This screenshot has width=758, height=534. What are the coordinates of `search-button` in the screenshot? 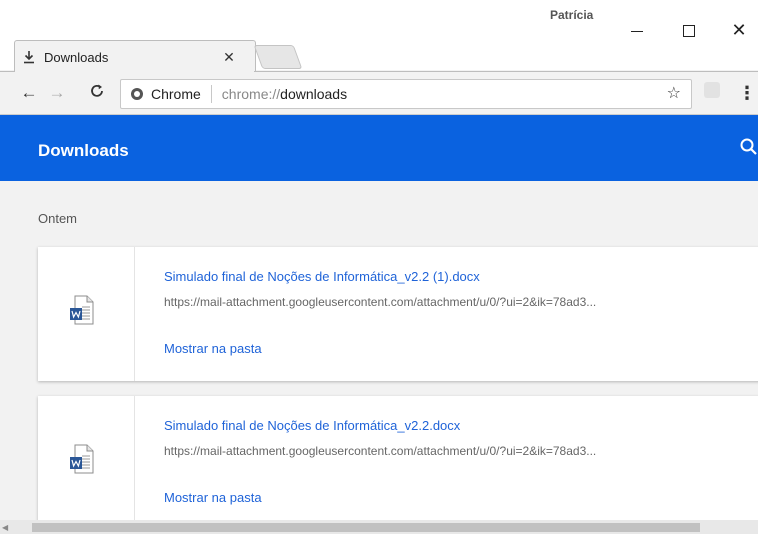 It's located at (748, 147).